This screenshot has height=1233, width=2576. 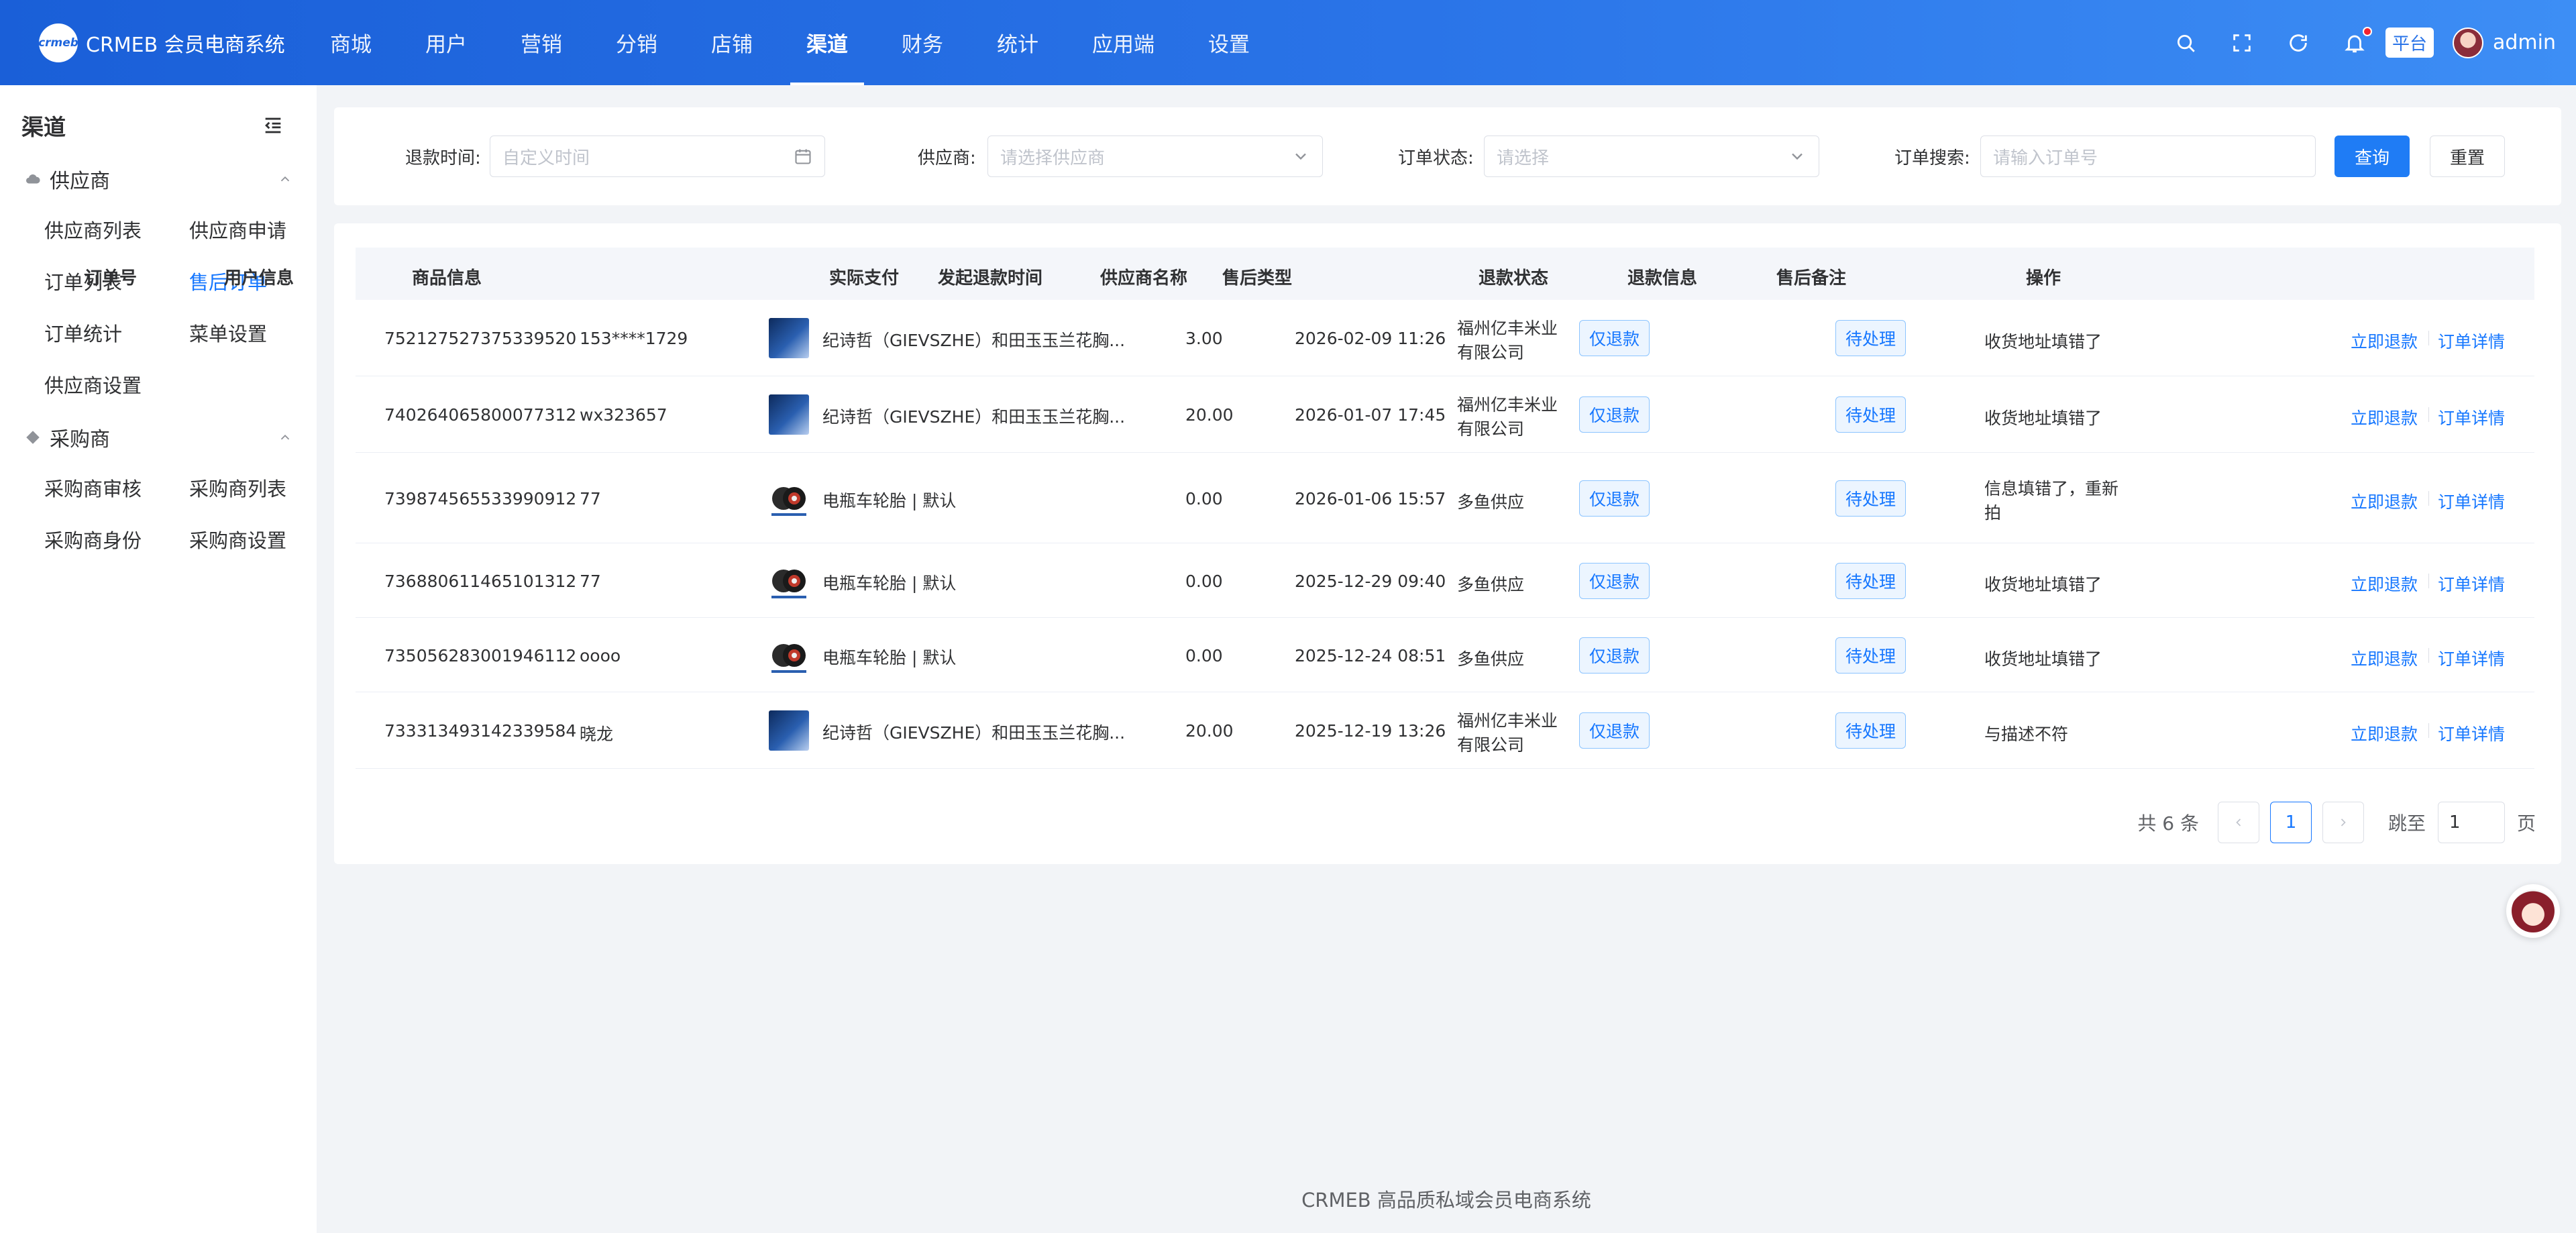 What do you see at coordinates (1144, 278) in the screenshot?
I see `column-header: 供应商名称` at bounding box center [1144, 278].